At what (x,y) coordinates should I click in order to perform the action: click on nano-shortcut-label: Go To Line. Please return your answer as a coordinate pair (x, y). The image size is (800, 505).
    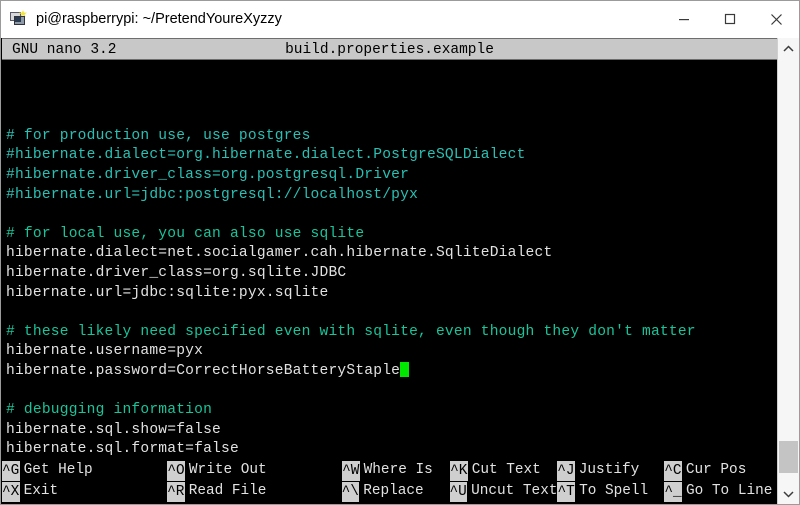
    Looking at the image, I should click on (729, 491).